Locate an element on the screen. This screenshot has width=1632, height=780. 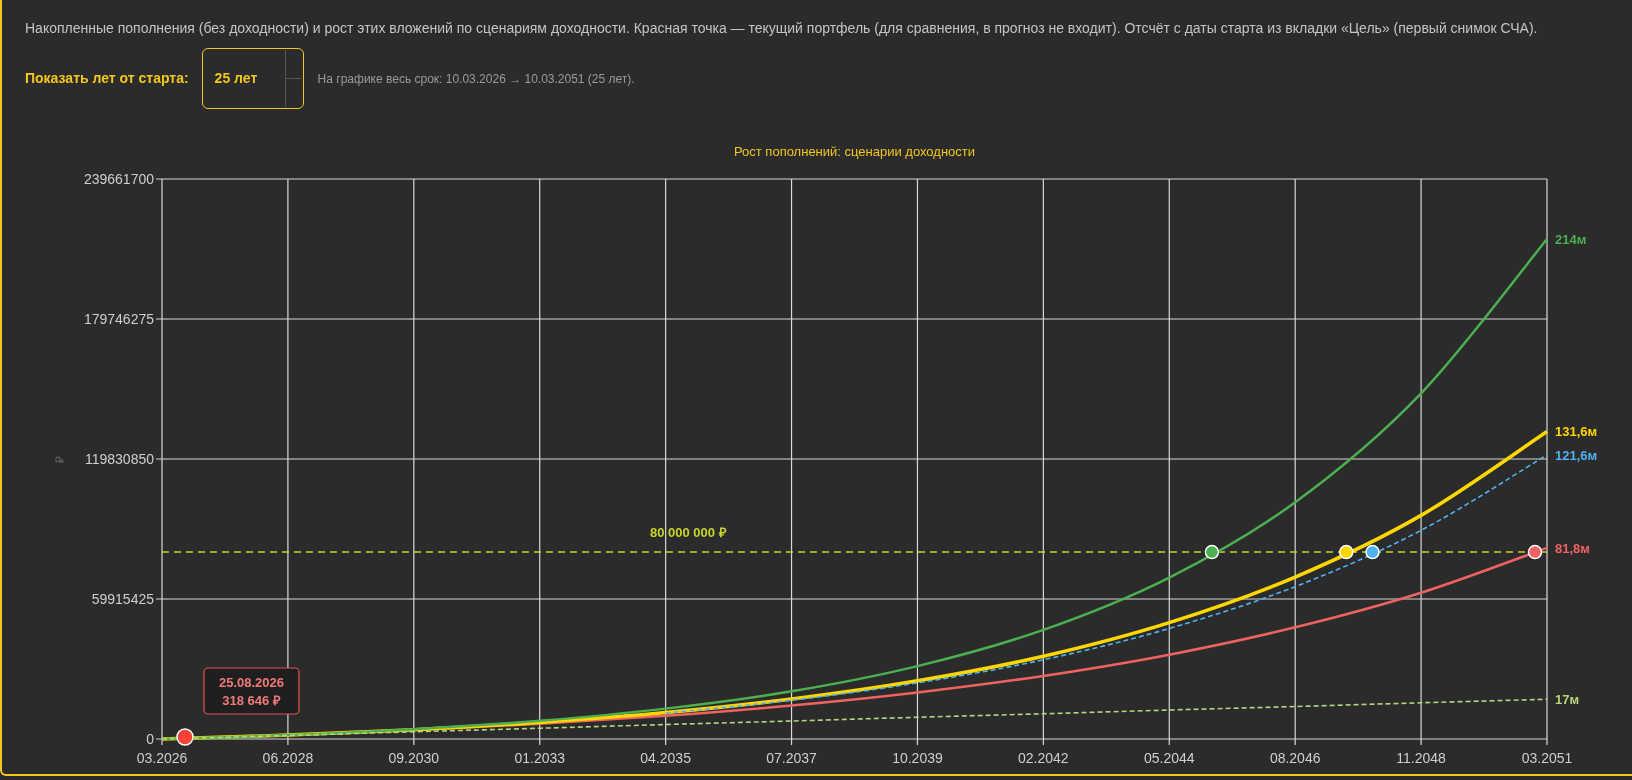
target-label: 80 000 000 ₽ is located at coordinates (688, 533).